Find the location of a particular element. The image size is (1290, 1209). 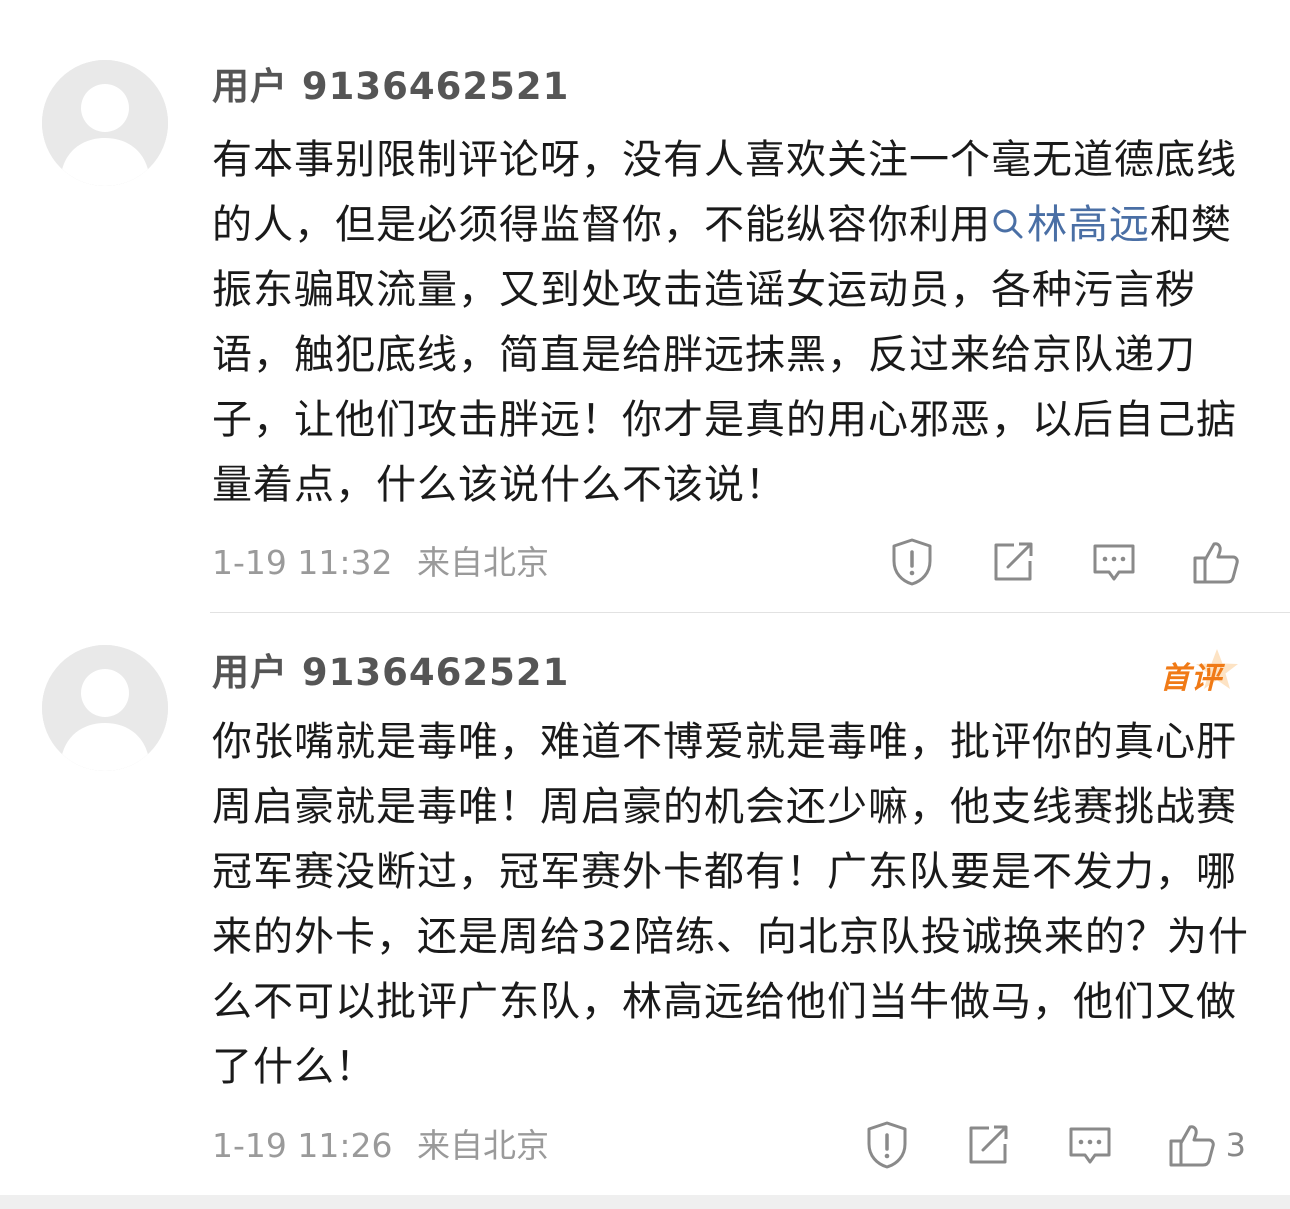

search-icon is located at coordinates (1008, 224).